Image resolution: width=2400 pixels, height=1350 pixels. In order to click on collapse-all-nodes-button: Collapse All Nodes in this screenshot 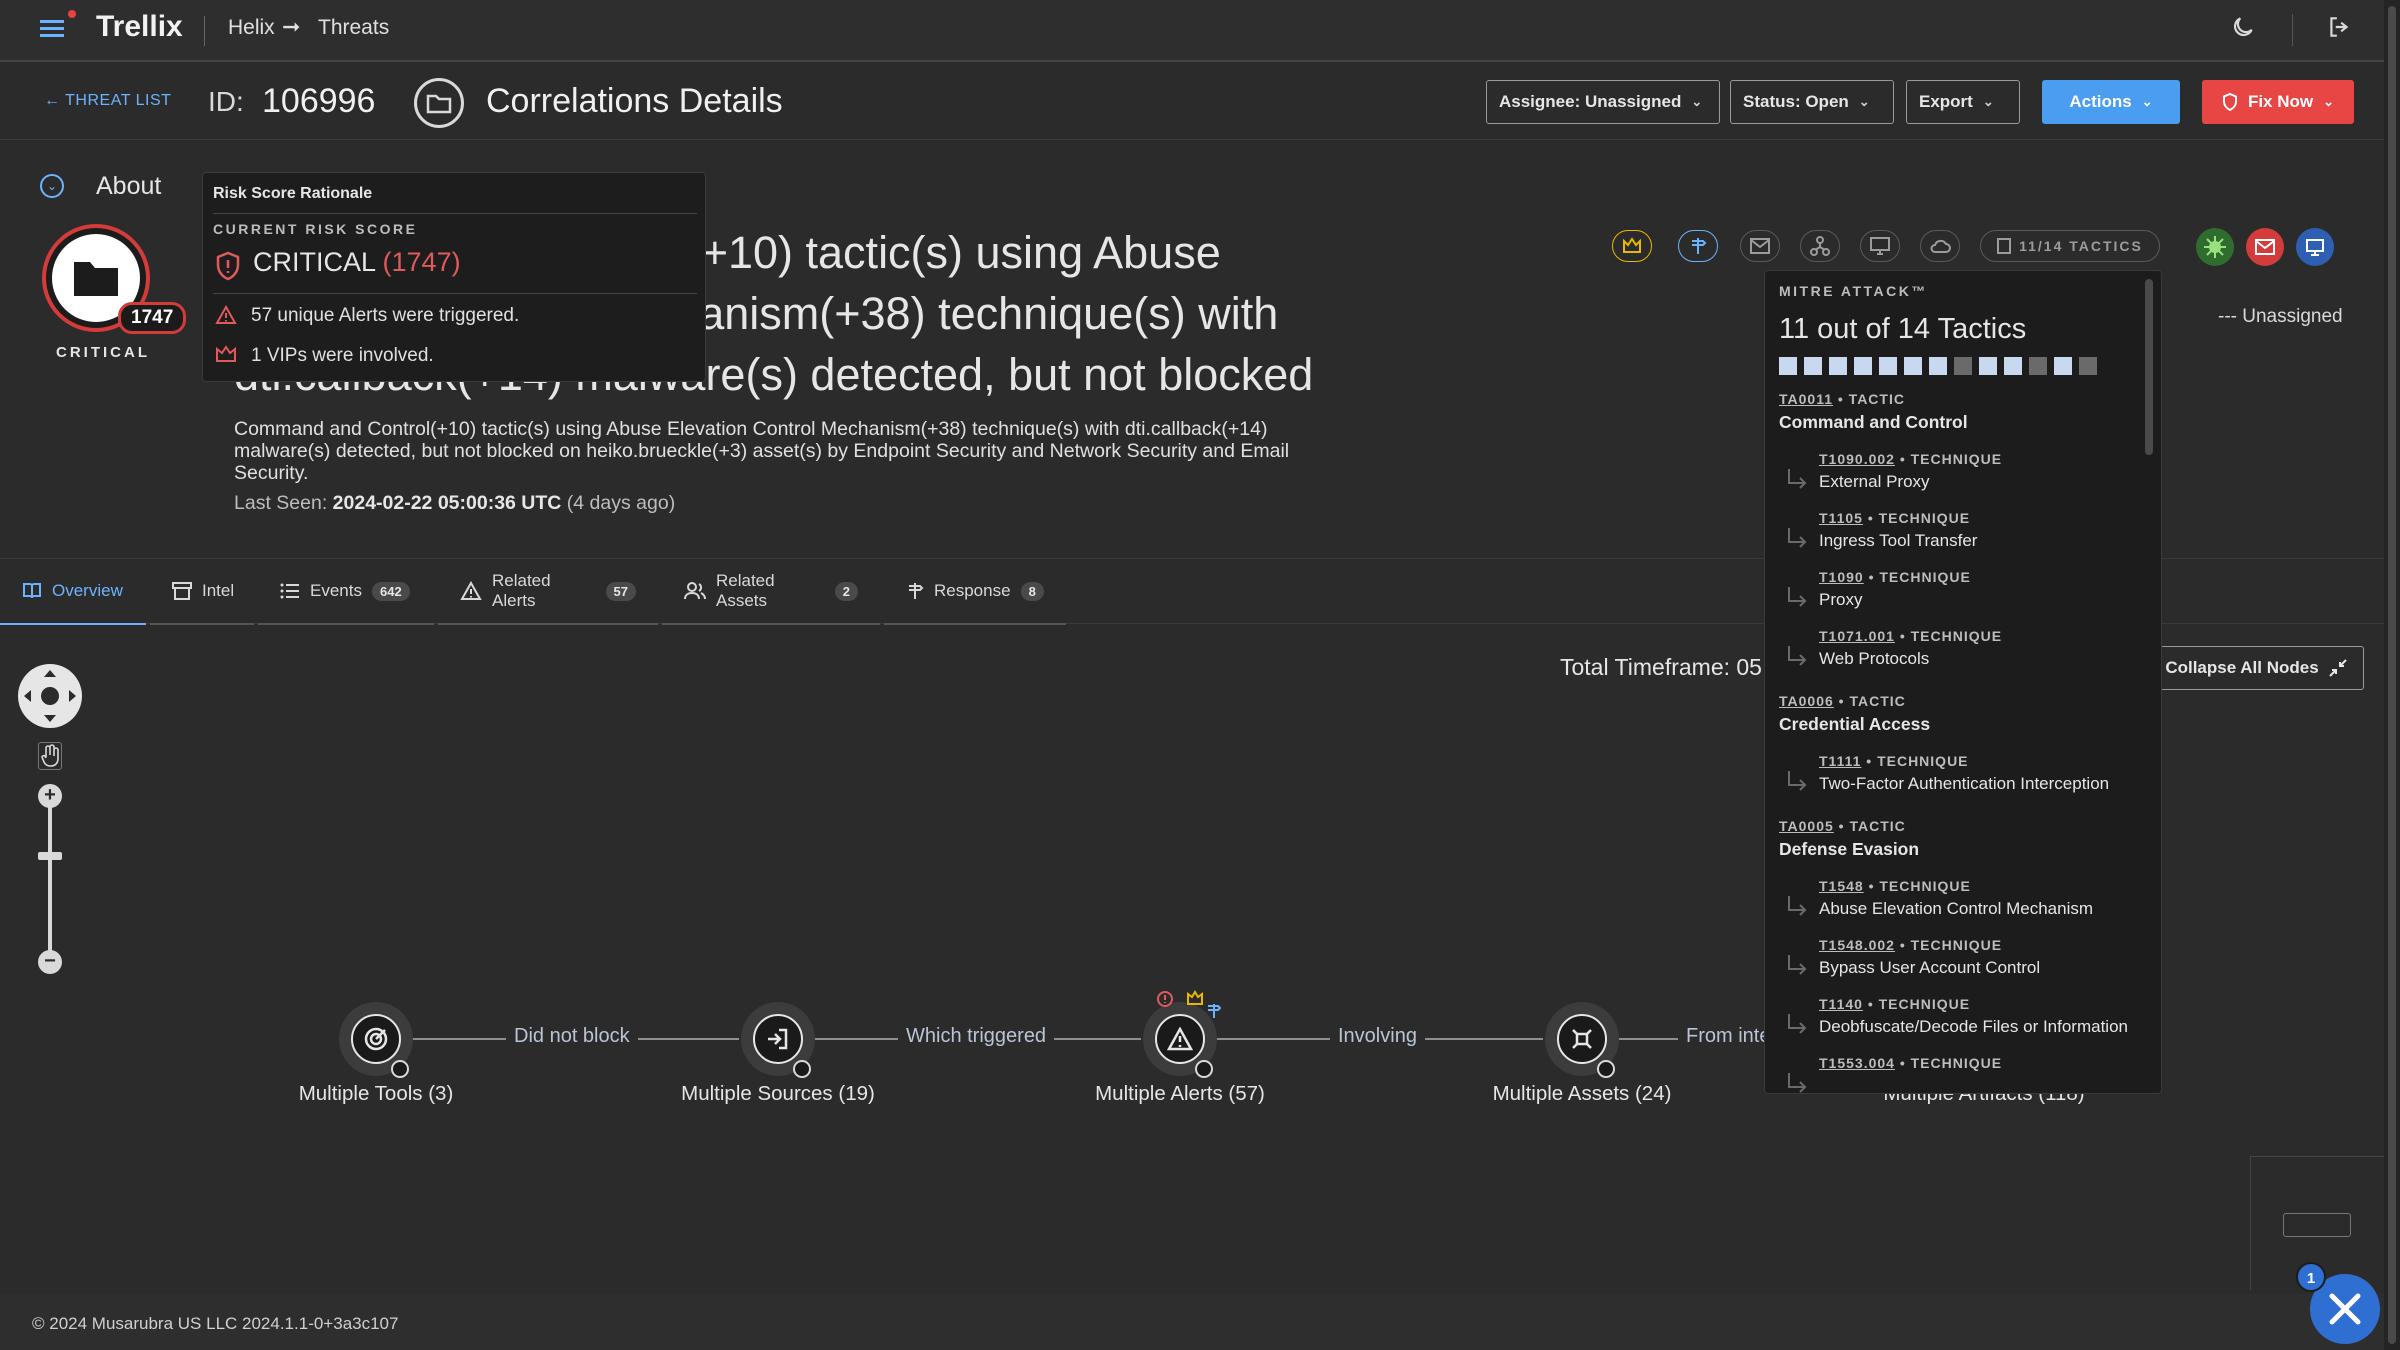, I will do `click(2256, 668)`.